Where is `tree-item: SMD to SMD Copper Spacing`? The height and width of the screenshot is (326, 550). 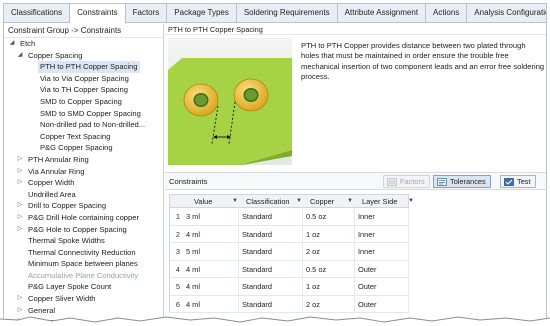 tree-item: SMD to SMD Copper Spacing is located at coordinates (83, 114).